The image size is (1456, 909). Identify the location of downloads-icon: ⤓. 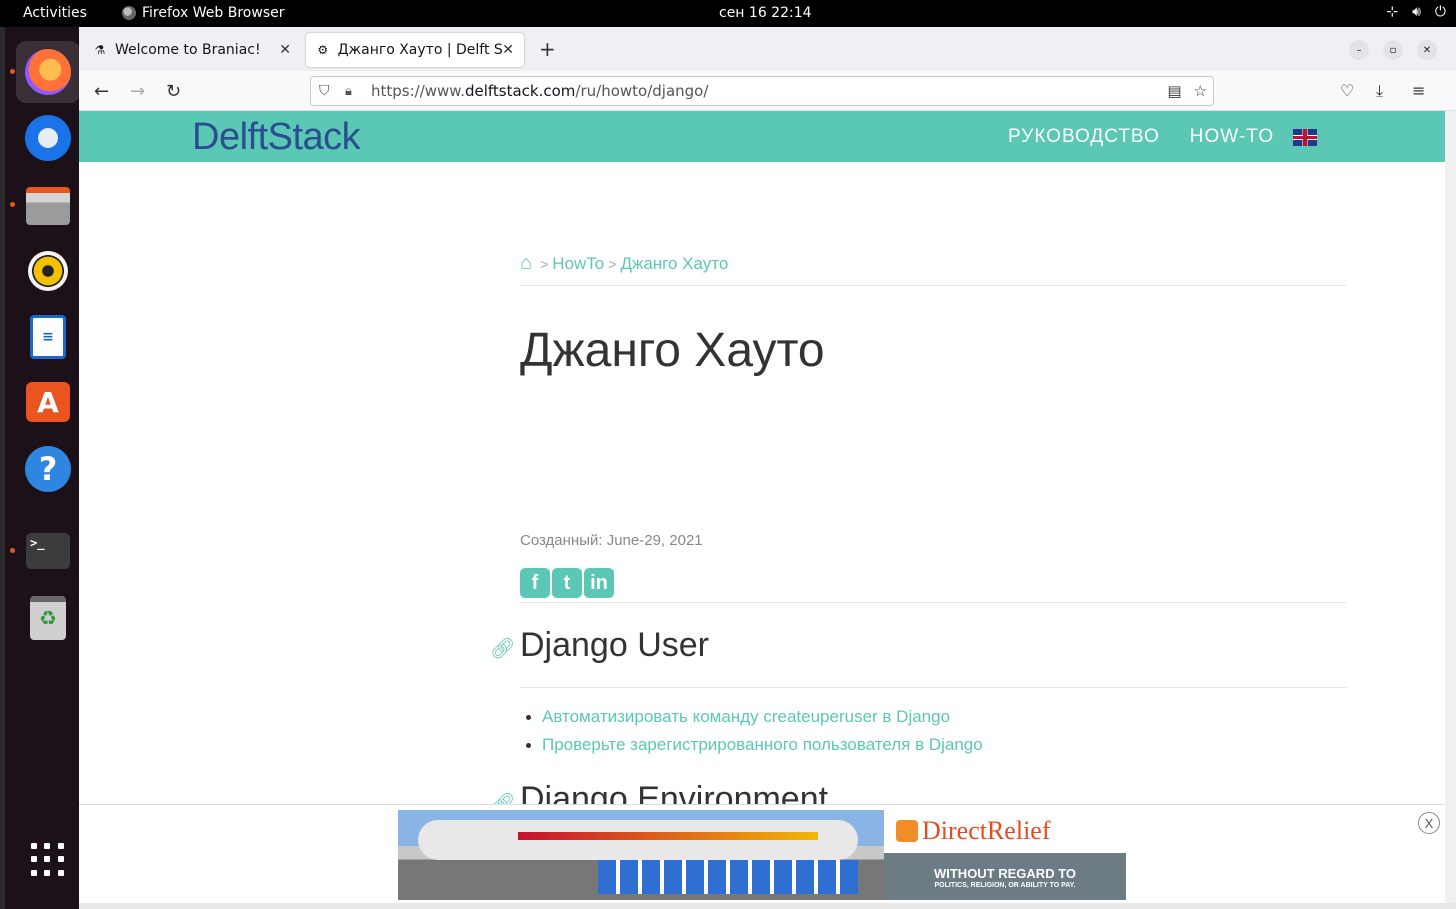
(1379, 91).